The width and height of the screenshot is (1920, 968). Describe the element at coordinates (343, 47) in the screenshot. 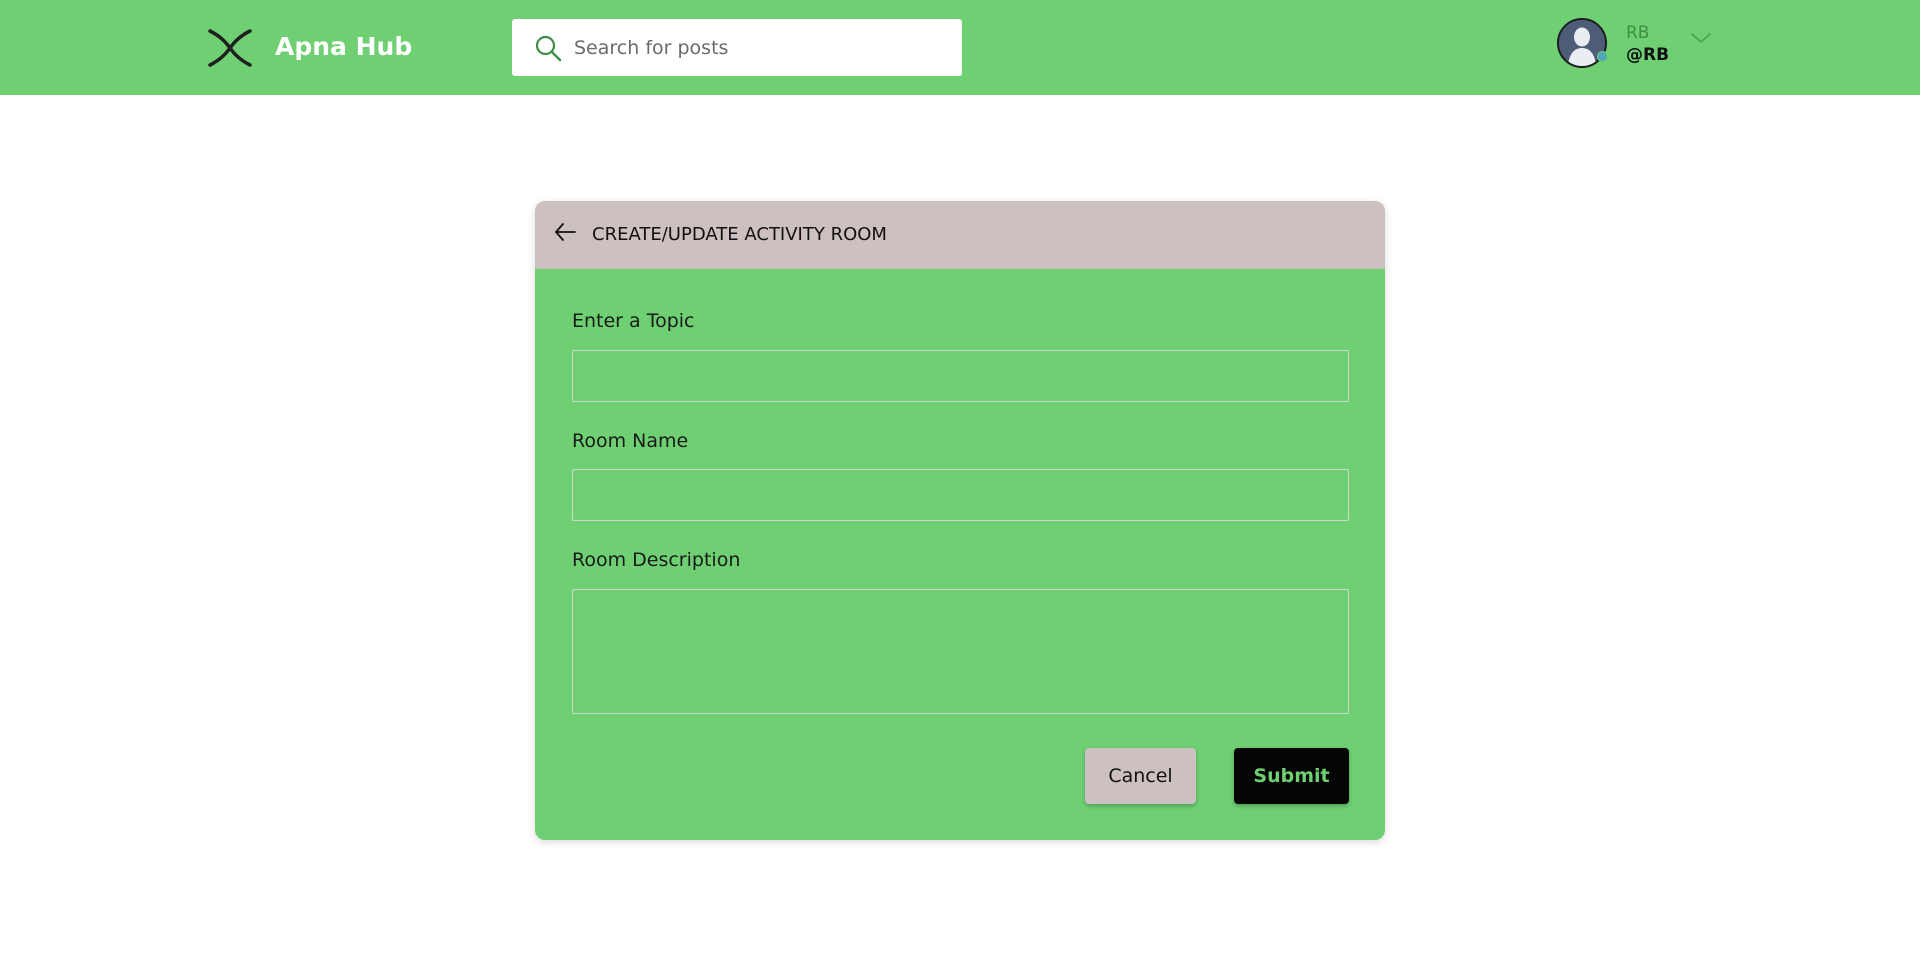

I see `brand-name: Apna Hub` at that location.